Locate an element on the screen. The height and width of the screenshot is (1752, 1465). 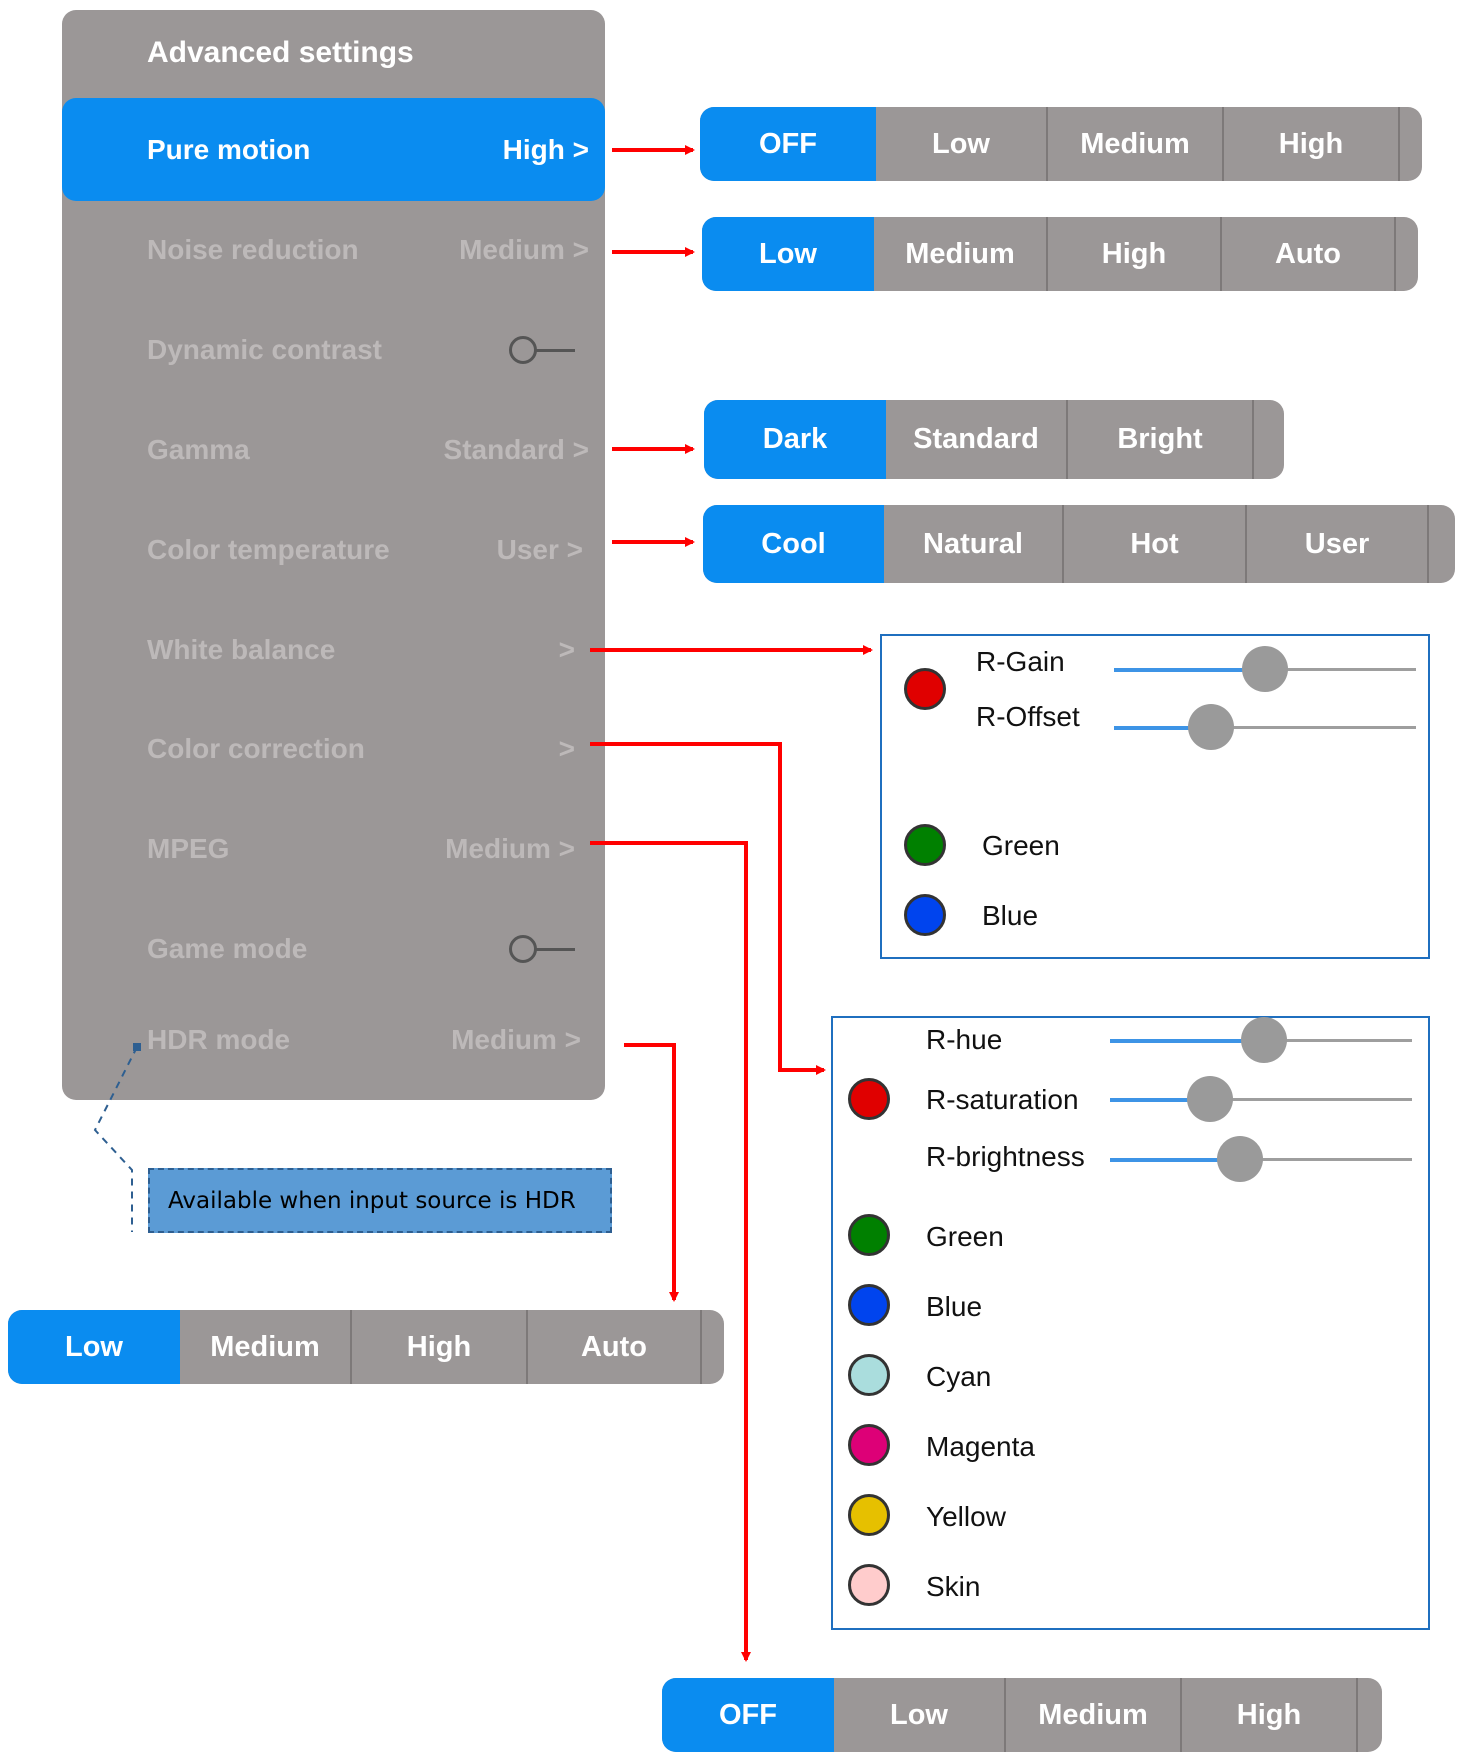
arrow-hdr-mode is located at coordinates (651, 1172).